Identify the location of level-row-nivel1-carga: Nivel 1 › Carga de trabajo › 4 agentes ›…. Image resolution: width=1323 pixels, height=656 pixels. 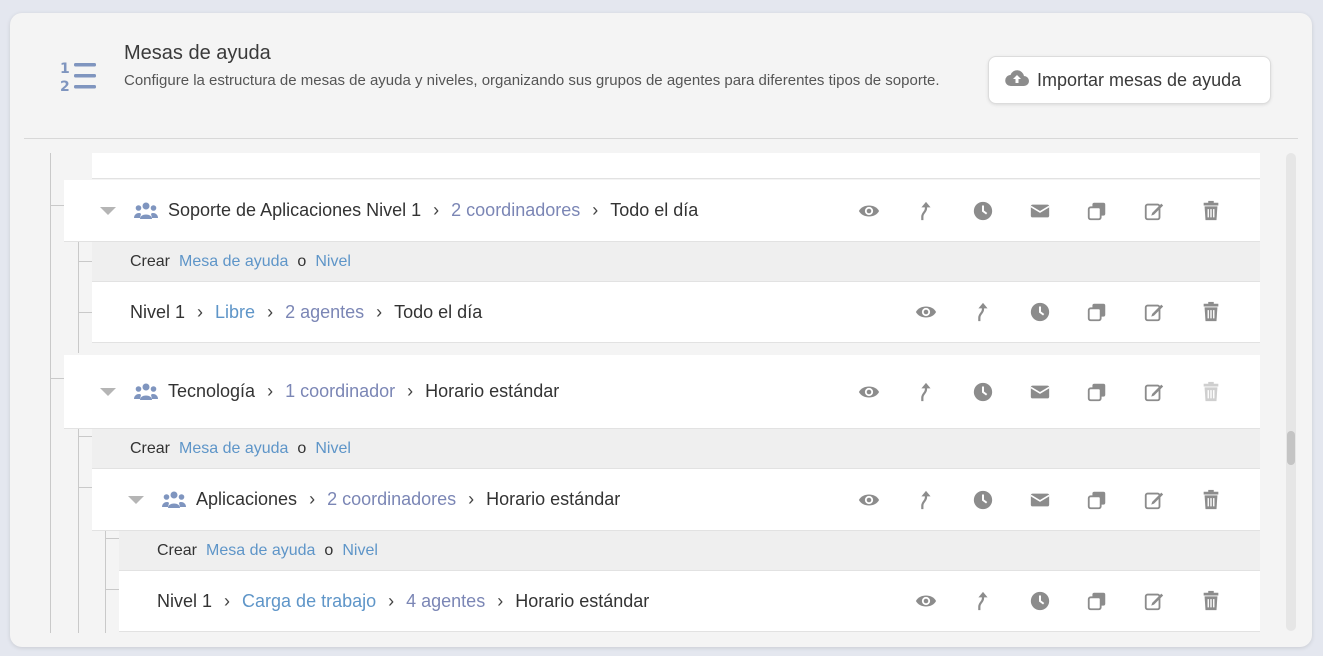
(689, 601).